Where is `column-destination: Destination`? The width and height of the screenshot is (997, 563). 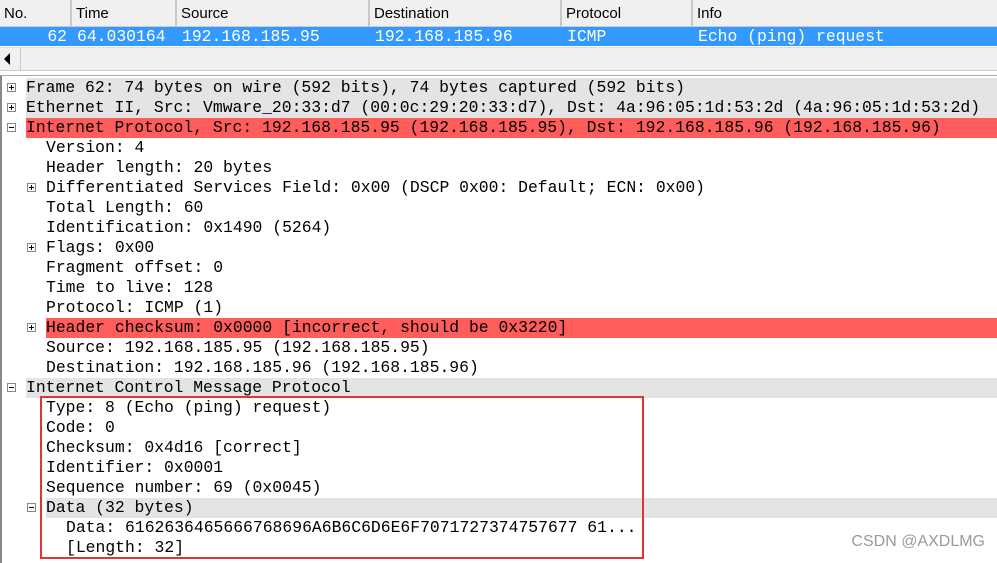
column-destination: Destination is located at coordinates (466, 13).